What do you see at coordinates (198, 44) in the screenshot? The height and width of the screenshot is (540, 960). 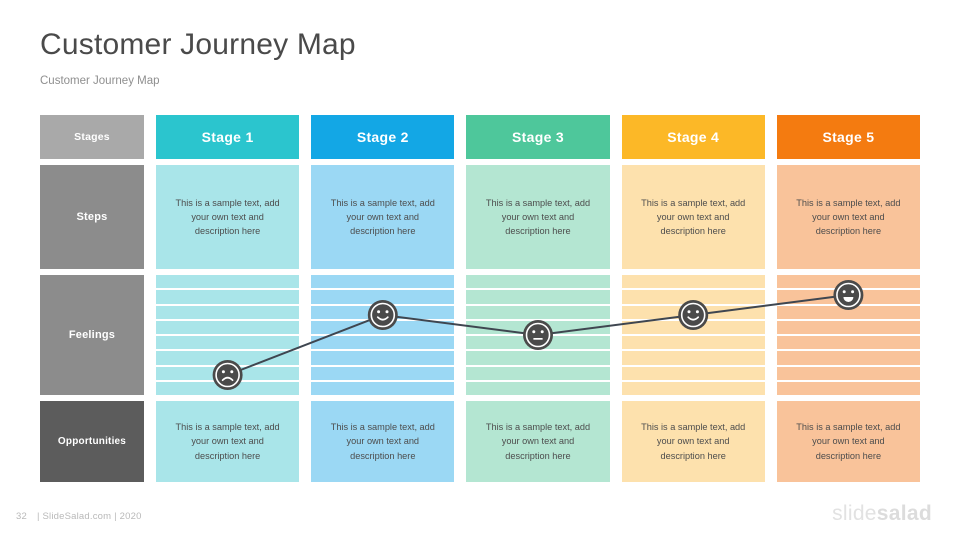 I see `page-title: Customer Journey Map` at bounding box center [198, 44].